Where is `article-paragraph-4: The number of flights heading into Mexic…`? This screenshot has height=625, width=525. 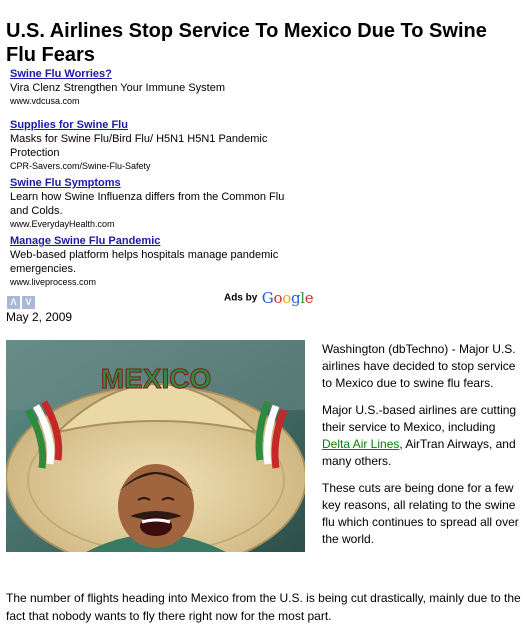
article-paragraph-4: The number of flights heading into Mexic… is located at coordinates (263, 607).